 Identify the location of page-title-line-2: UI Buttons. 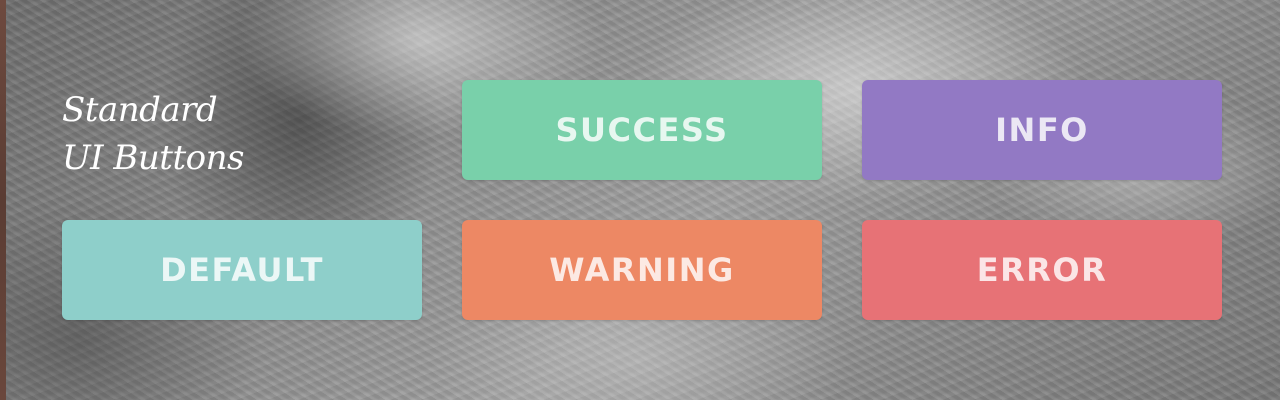
(153, 158).